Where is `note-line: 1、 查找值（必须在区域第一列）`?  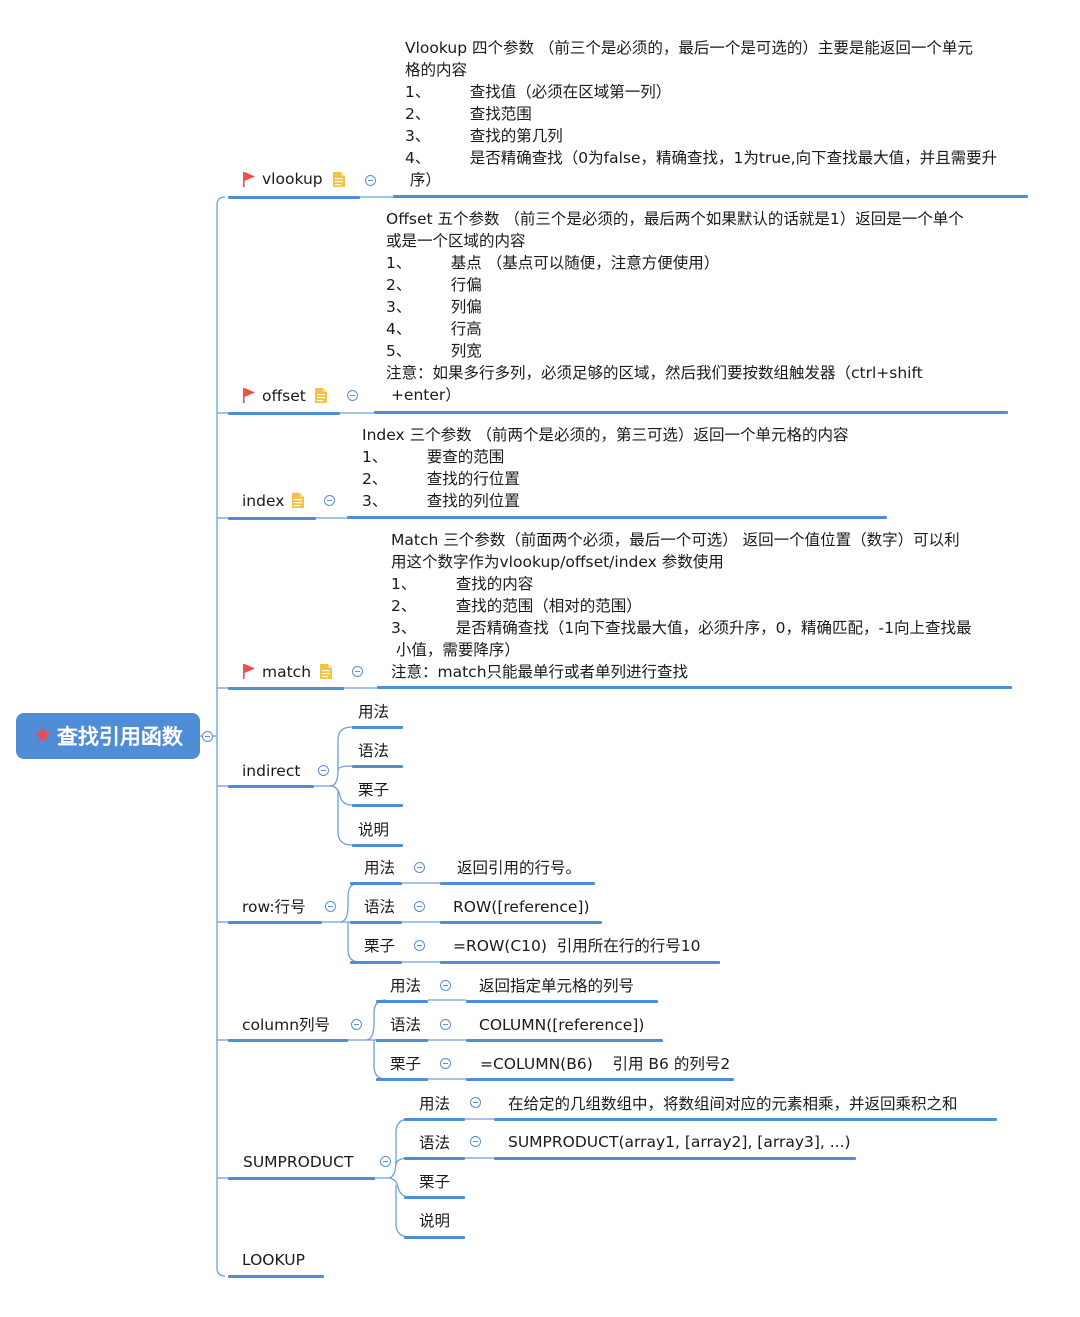 note-line: 1、 查找值（必须在区域第一列） is located at coordinates (538, 92).